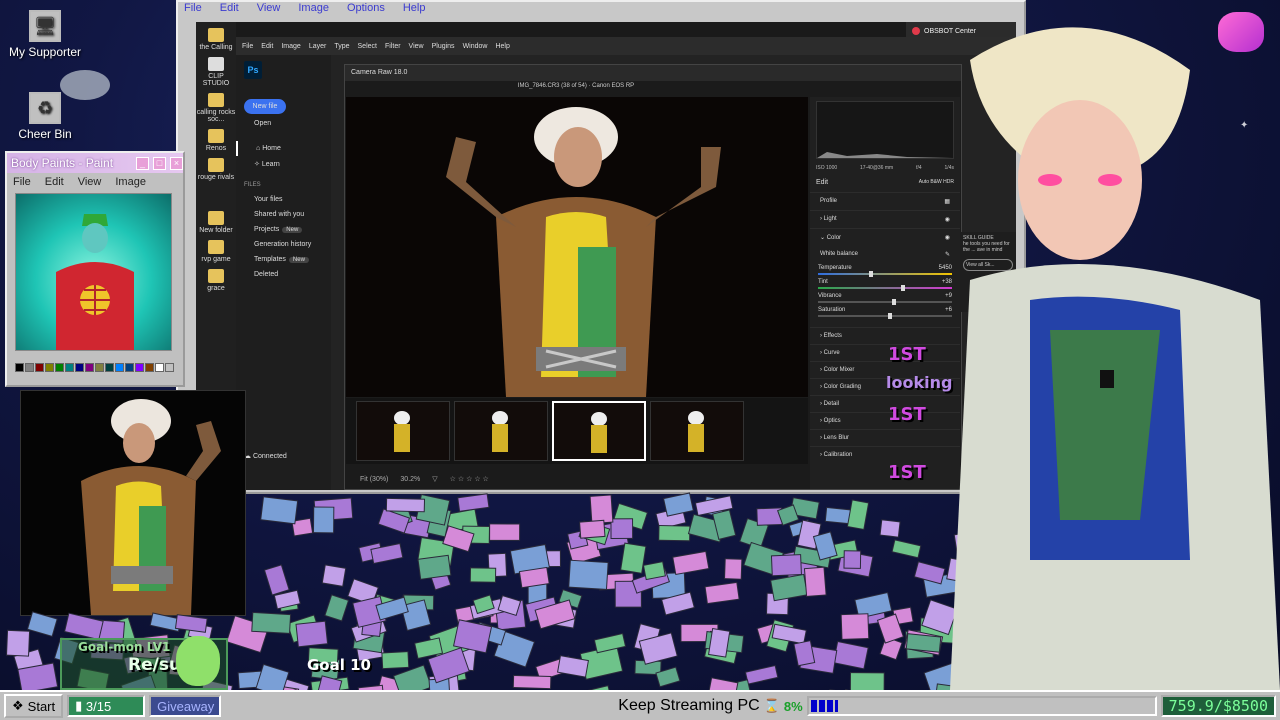 The image size is (1280, 720). I want to click on paint-canvas, so click(93, 272).